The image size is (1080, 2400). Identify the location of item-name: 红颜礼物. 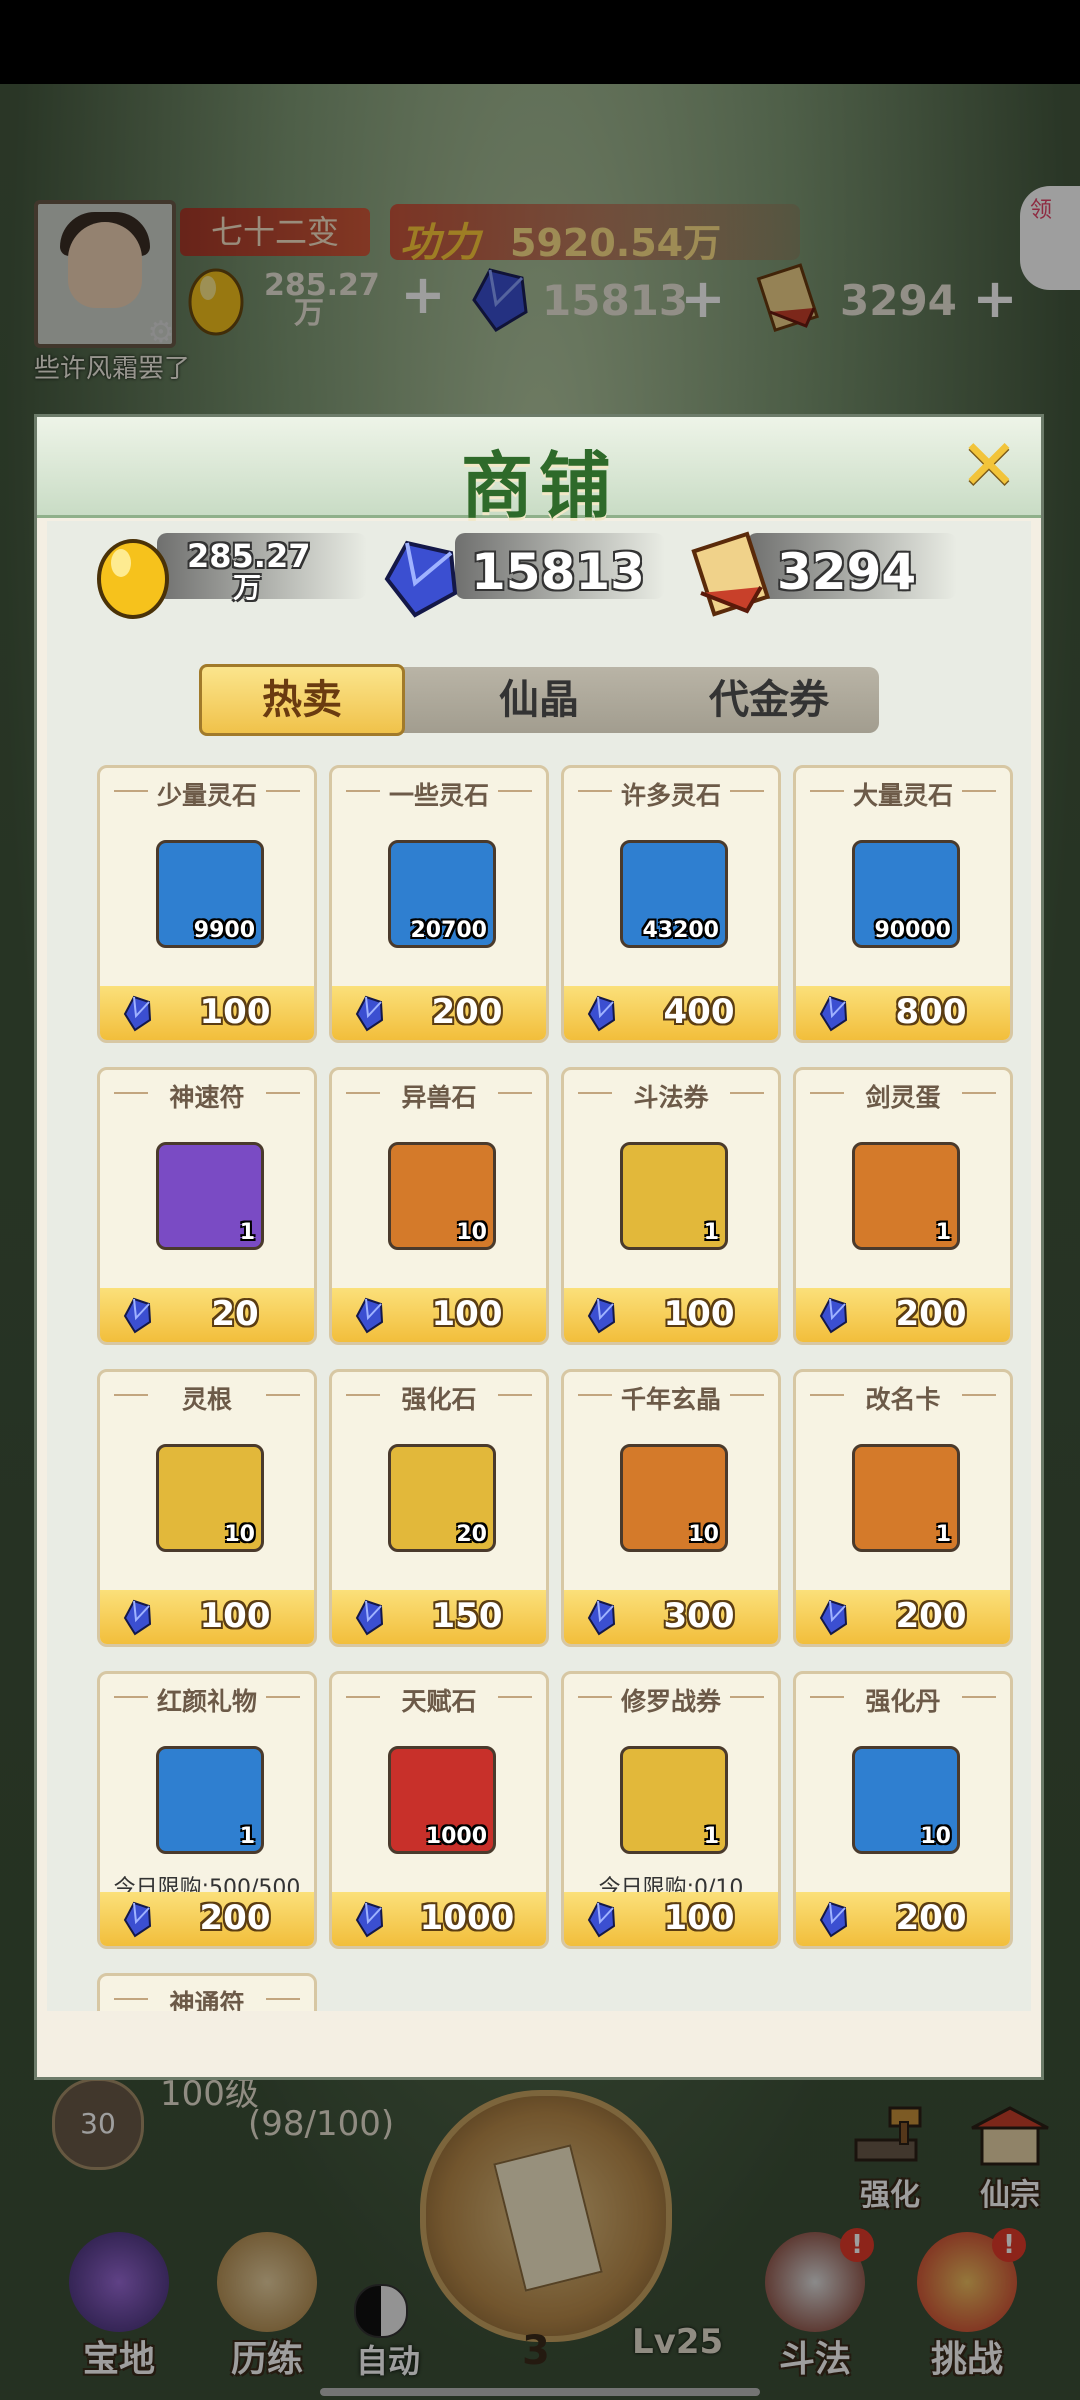
(206, 1701).